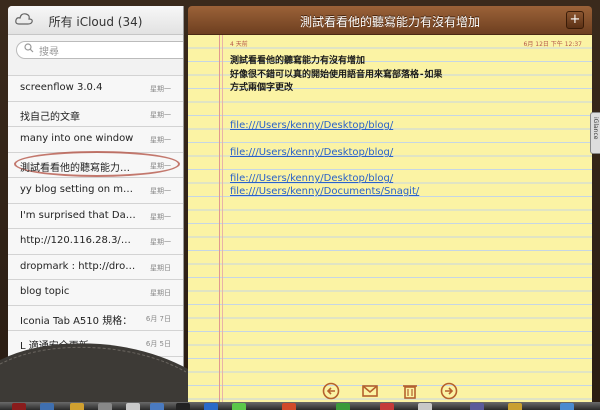 The height and width of the screenshot is (410, 600). What do you see at coordinates (50, 117) in the screenshot?
I see `note-list-title: 找自己的文章` at bounding box center [50, 117].